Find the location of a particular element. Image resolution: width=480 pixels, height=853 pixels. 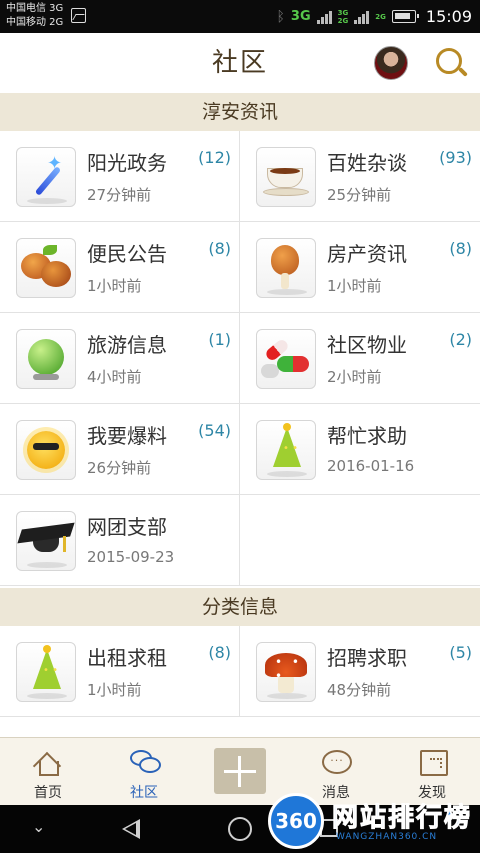

clock: 15:09 is located at coordinates (448, 16).